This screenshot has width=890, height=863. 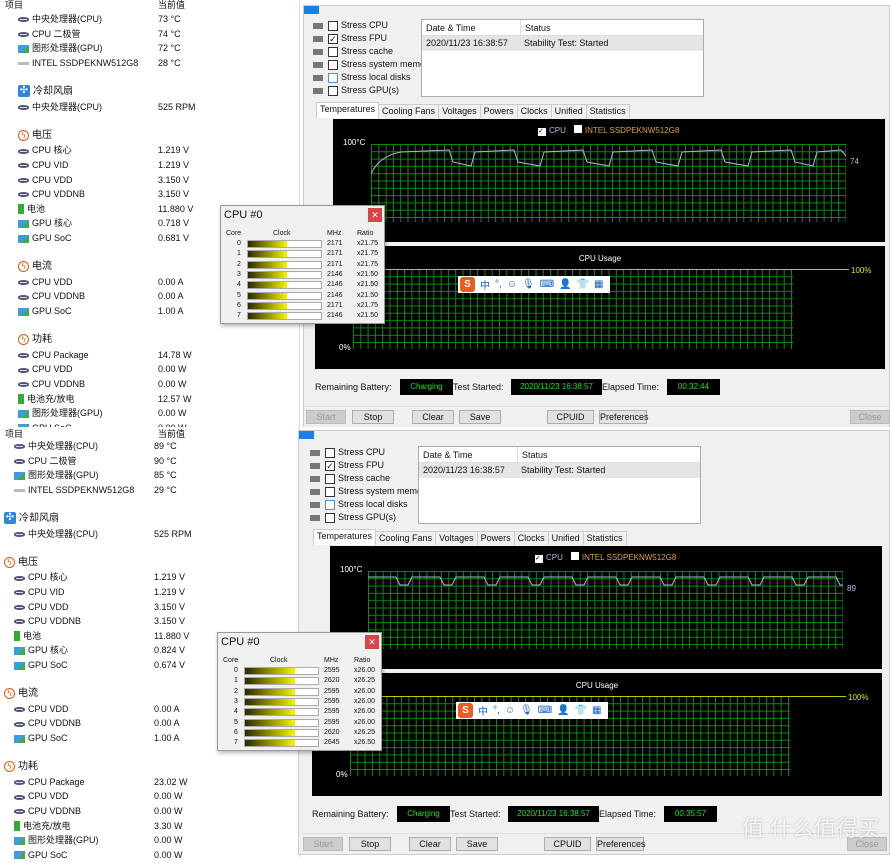 What do you see at coordinates (154, 475) in the screenshot?
I see `sensor-row: 图形处理器(GPU) 85 °C` at bounding box center [154, 475].